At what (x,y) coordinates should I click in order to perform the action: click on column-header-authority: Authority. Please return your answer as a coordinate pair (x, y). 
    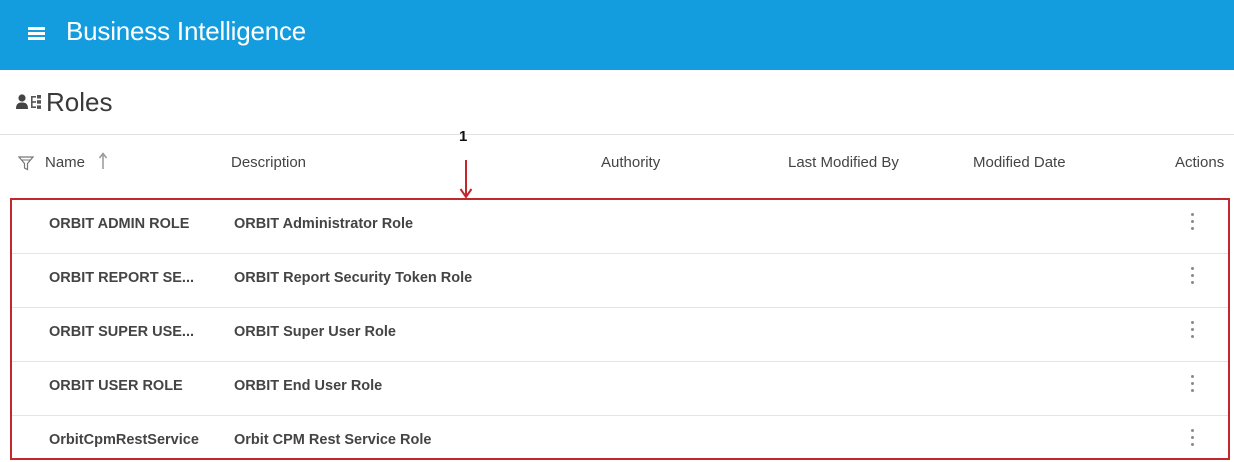
    Looking at the image, I should click on (630, 162).